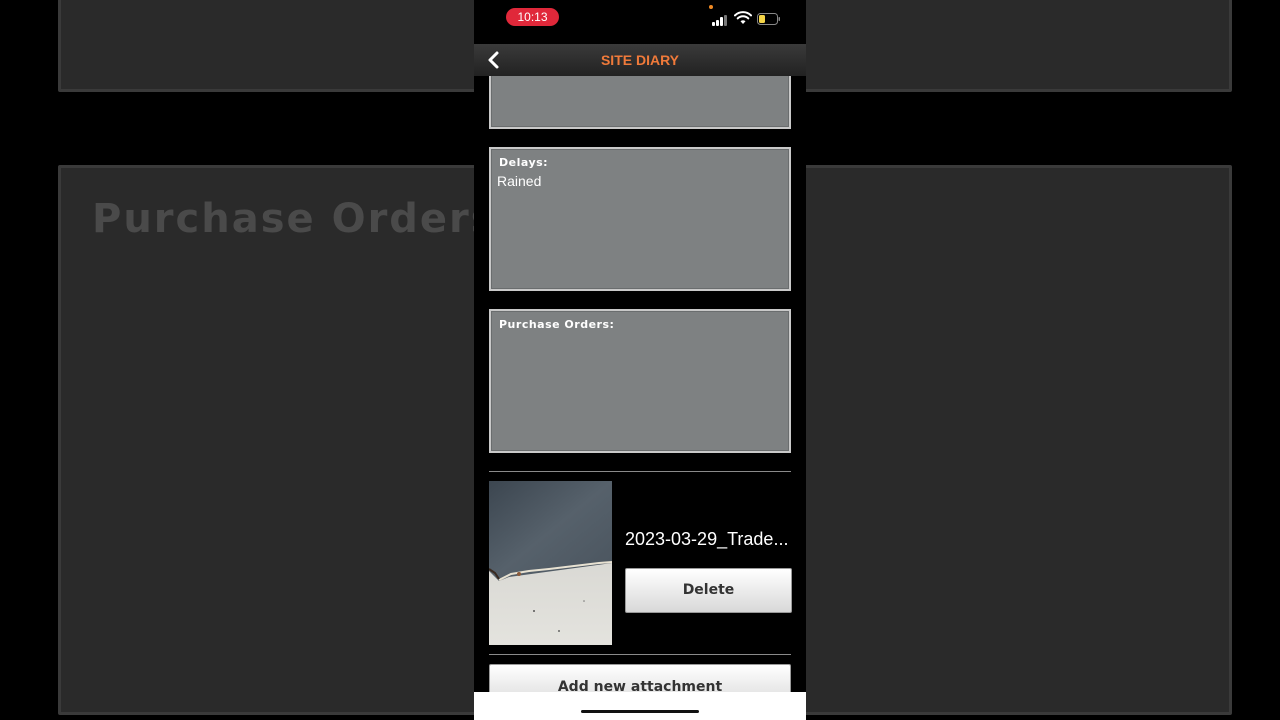 The height and width of the screenshot is (720, 1280). Describe the element at coordinates (768, 19) in the screenshot. I see `battery-icon` at that location.